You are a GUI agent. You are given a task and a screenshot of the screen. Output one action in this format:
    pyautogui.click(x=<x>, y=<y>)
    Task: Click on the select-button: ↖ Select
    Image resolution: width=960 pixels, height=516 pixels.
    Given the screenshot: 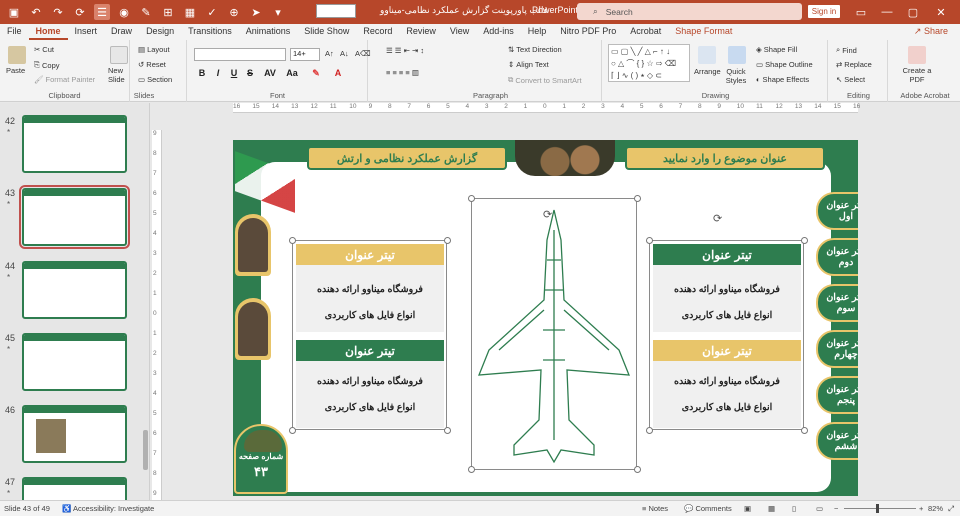 What is the action you would take?
    pyautogui.click(x=850, y=79)
    